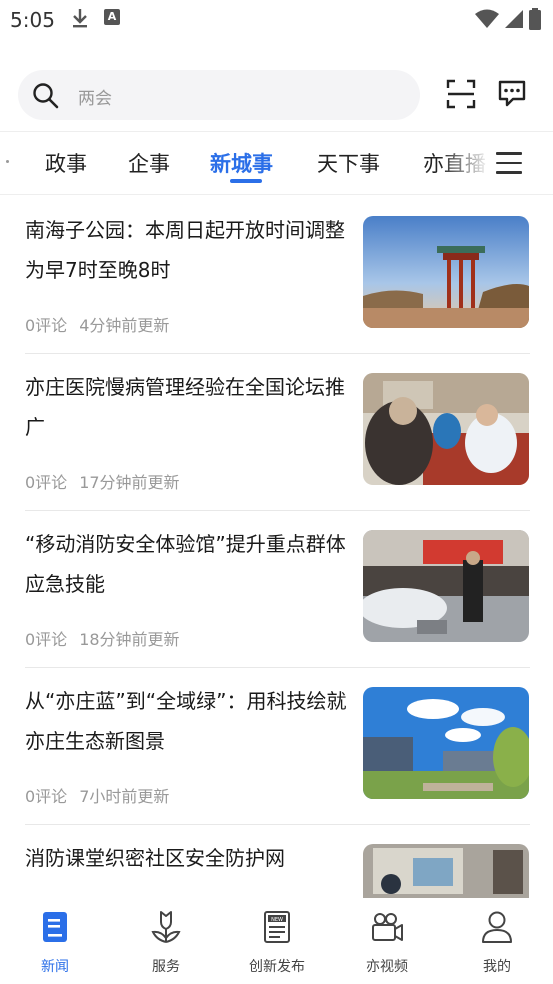 This screenshot has width=553, height=984. Describe the element at coordinates (387, 927) in the screenshot. I see `video-icon` at that location.